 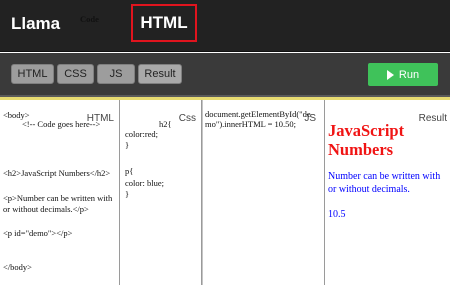 I want to click on tab-js: JS, so click(x=116, y=74).